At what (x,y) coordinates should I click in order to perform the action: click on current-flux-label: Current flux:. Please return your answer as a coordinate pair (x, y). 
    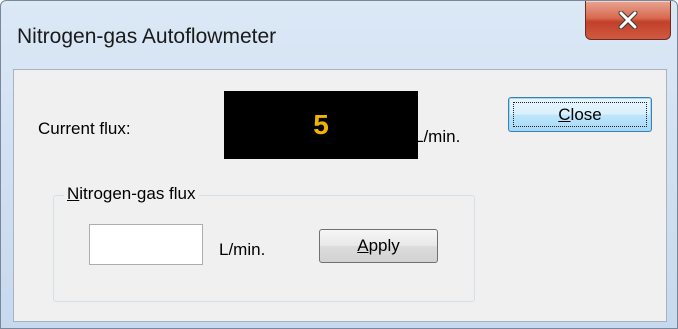
    Looking at the image, I should click on (84, 128).